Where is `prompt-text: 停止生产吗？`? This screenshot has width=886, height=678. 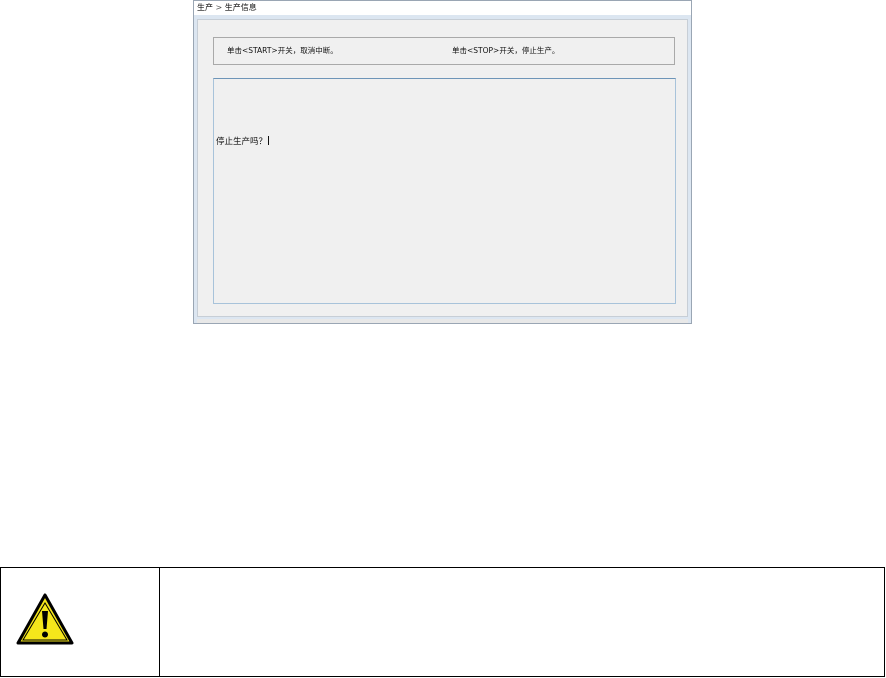 prompt-text: 停止生产吗？ is located at coordinates (242, 142).